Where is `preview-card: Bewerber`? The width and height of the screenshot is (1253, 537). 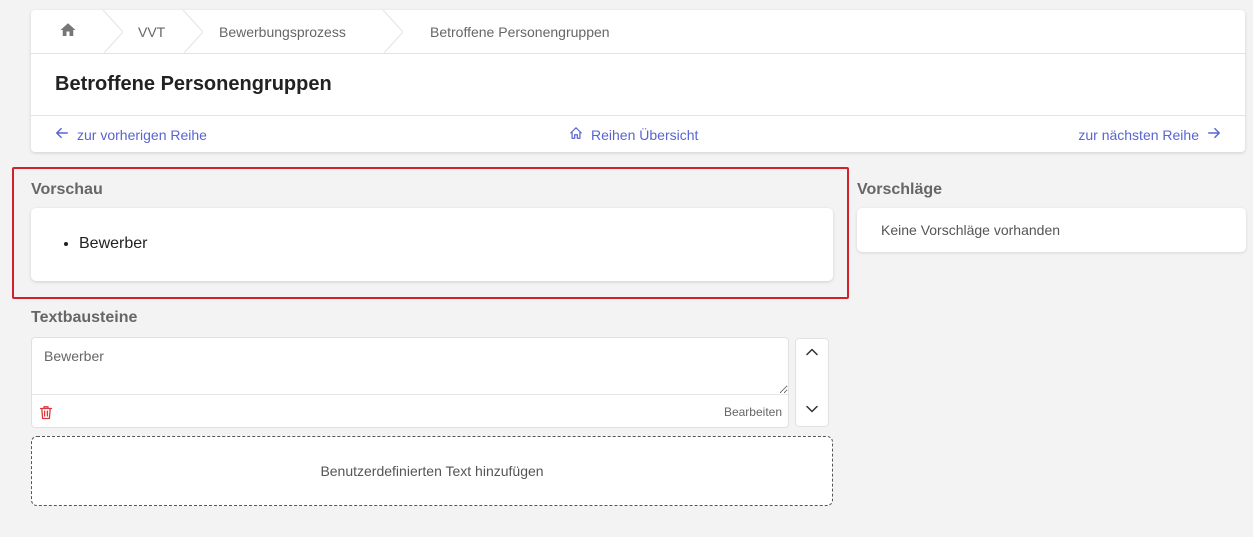
preview-card: Bewerber is located at coordinates (432, 244).